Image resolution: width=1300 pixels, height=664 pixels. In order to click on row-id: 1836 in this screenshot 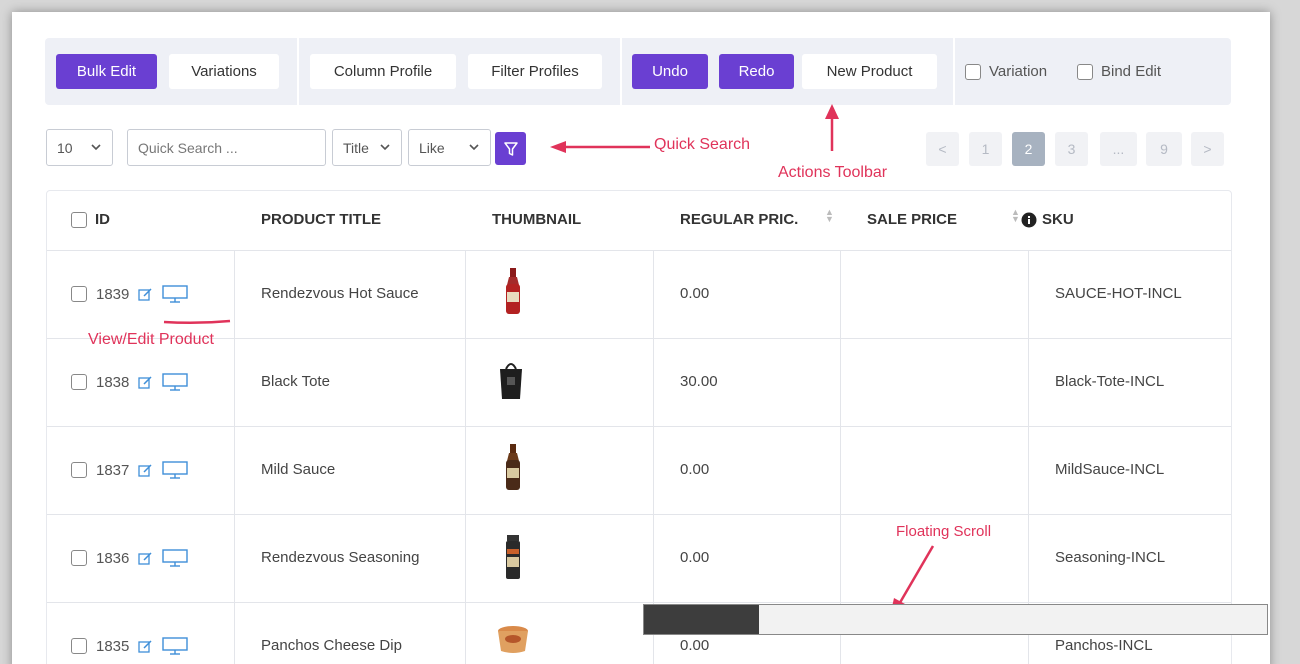, I will do `click(113, 558)`.